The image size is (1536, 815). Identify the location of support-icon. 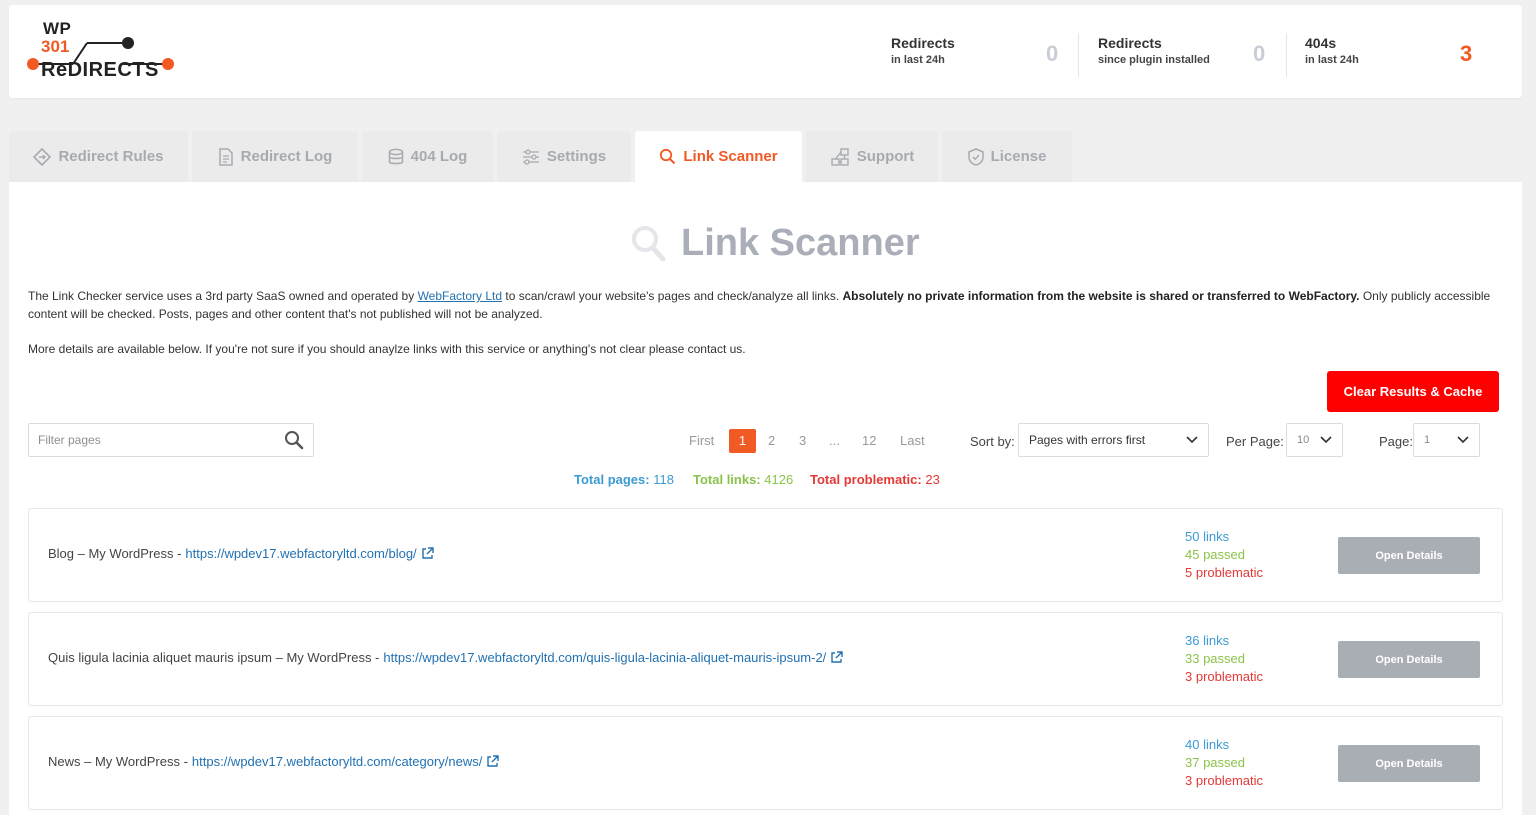
(840, 156).